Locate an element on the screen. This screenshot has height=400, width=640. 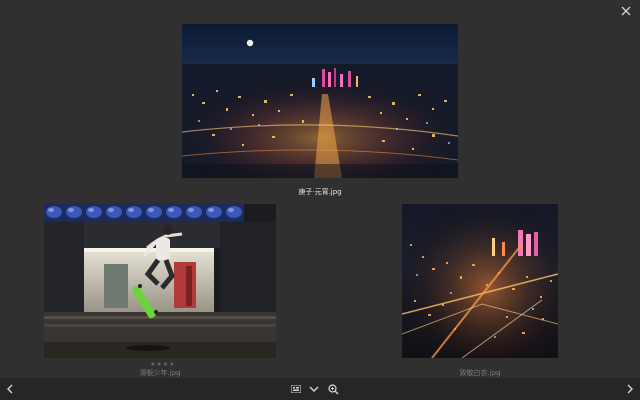
close-icon is located at coordinates (626, 11).